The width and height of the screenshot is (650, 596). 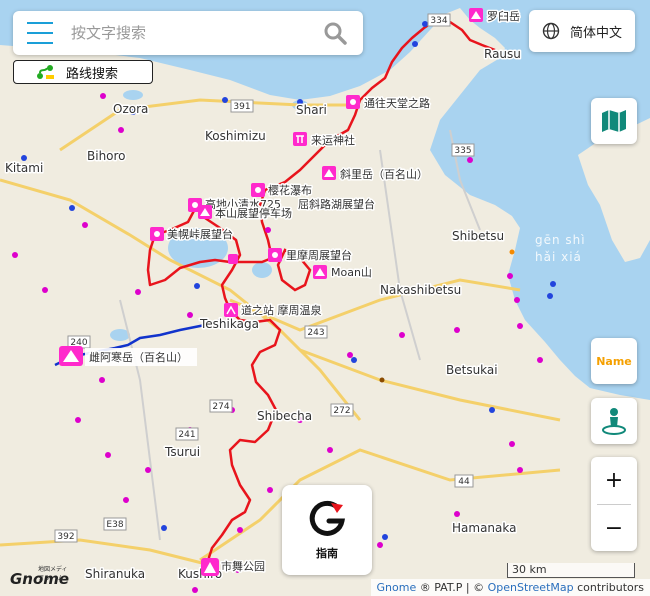 What do you see at coordinates (284, 416) in the screenshot?
I see `place-shibecha: Shibecha` at bounding box center [284, 416].